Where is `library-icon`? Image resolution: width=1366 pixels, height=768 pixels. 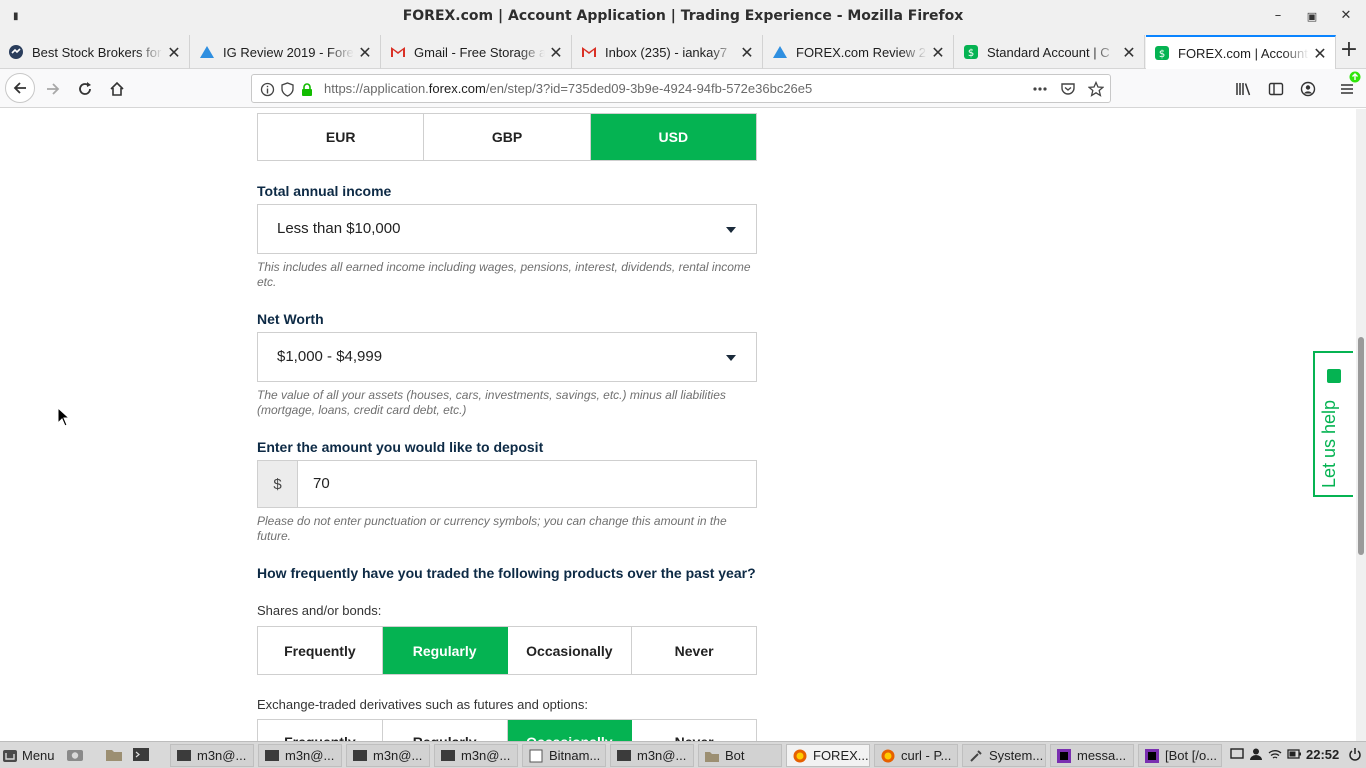 library-icon is located at coordinates (1243, 89).